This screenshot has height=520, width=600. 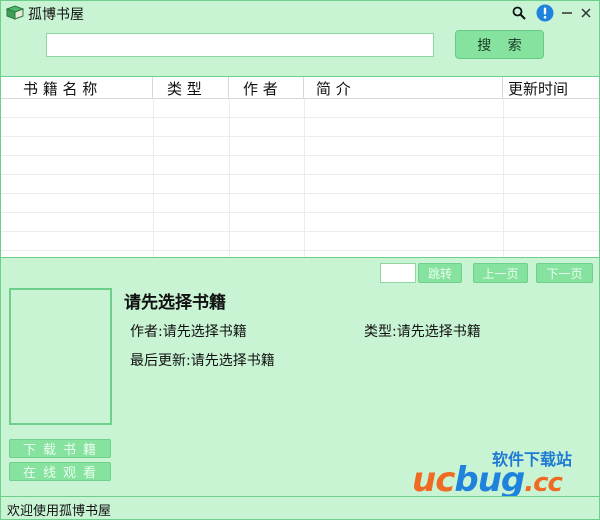 I want to click on updated-label: 最后更新:, so click(x=160, y=361).